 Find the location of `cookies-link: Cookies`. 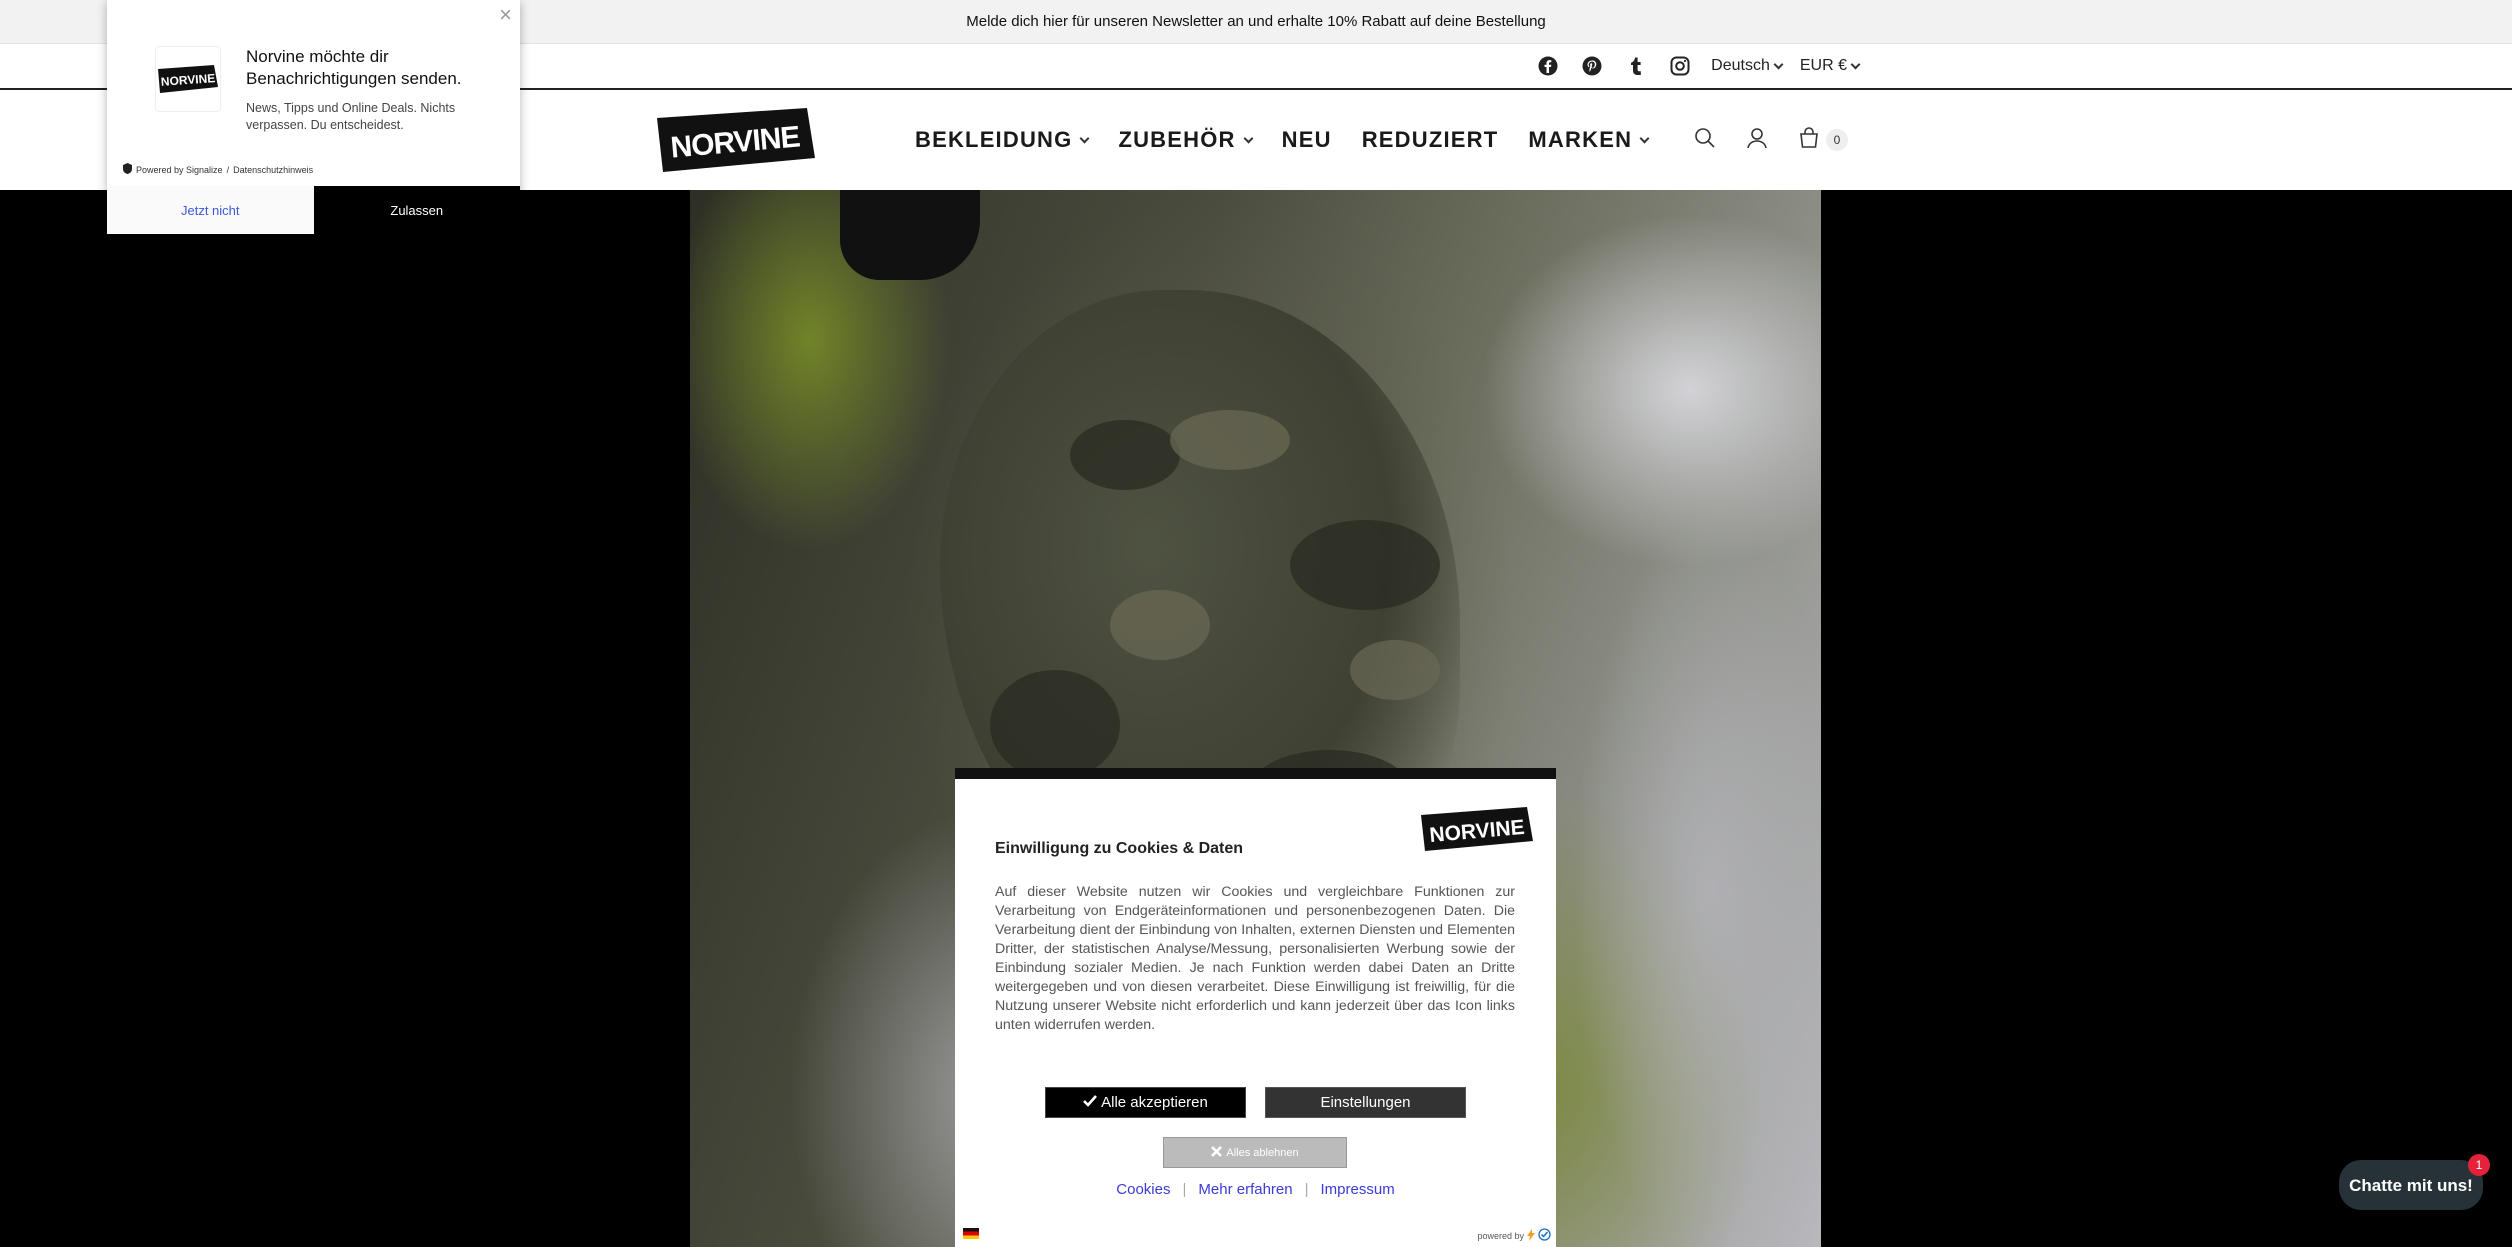

cookies-link: Cookies is located at coordinates (1143, 1189).